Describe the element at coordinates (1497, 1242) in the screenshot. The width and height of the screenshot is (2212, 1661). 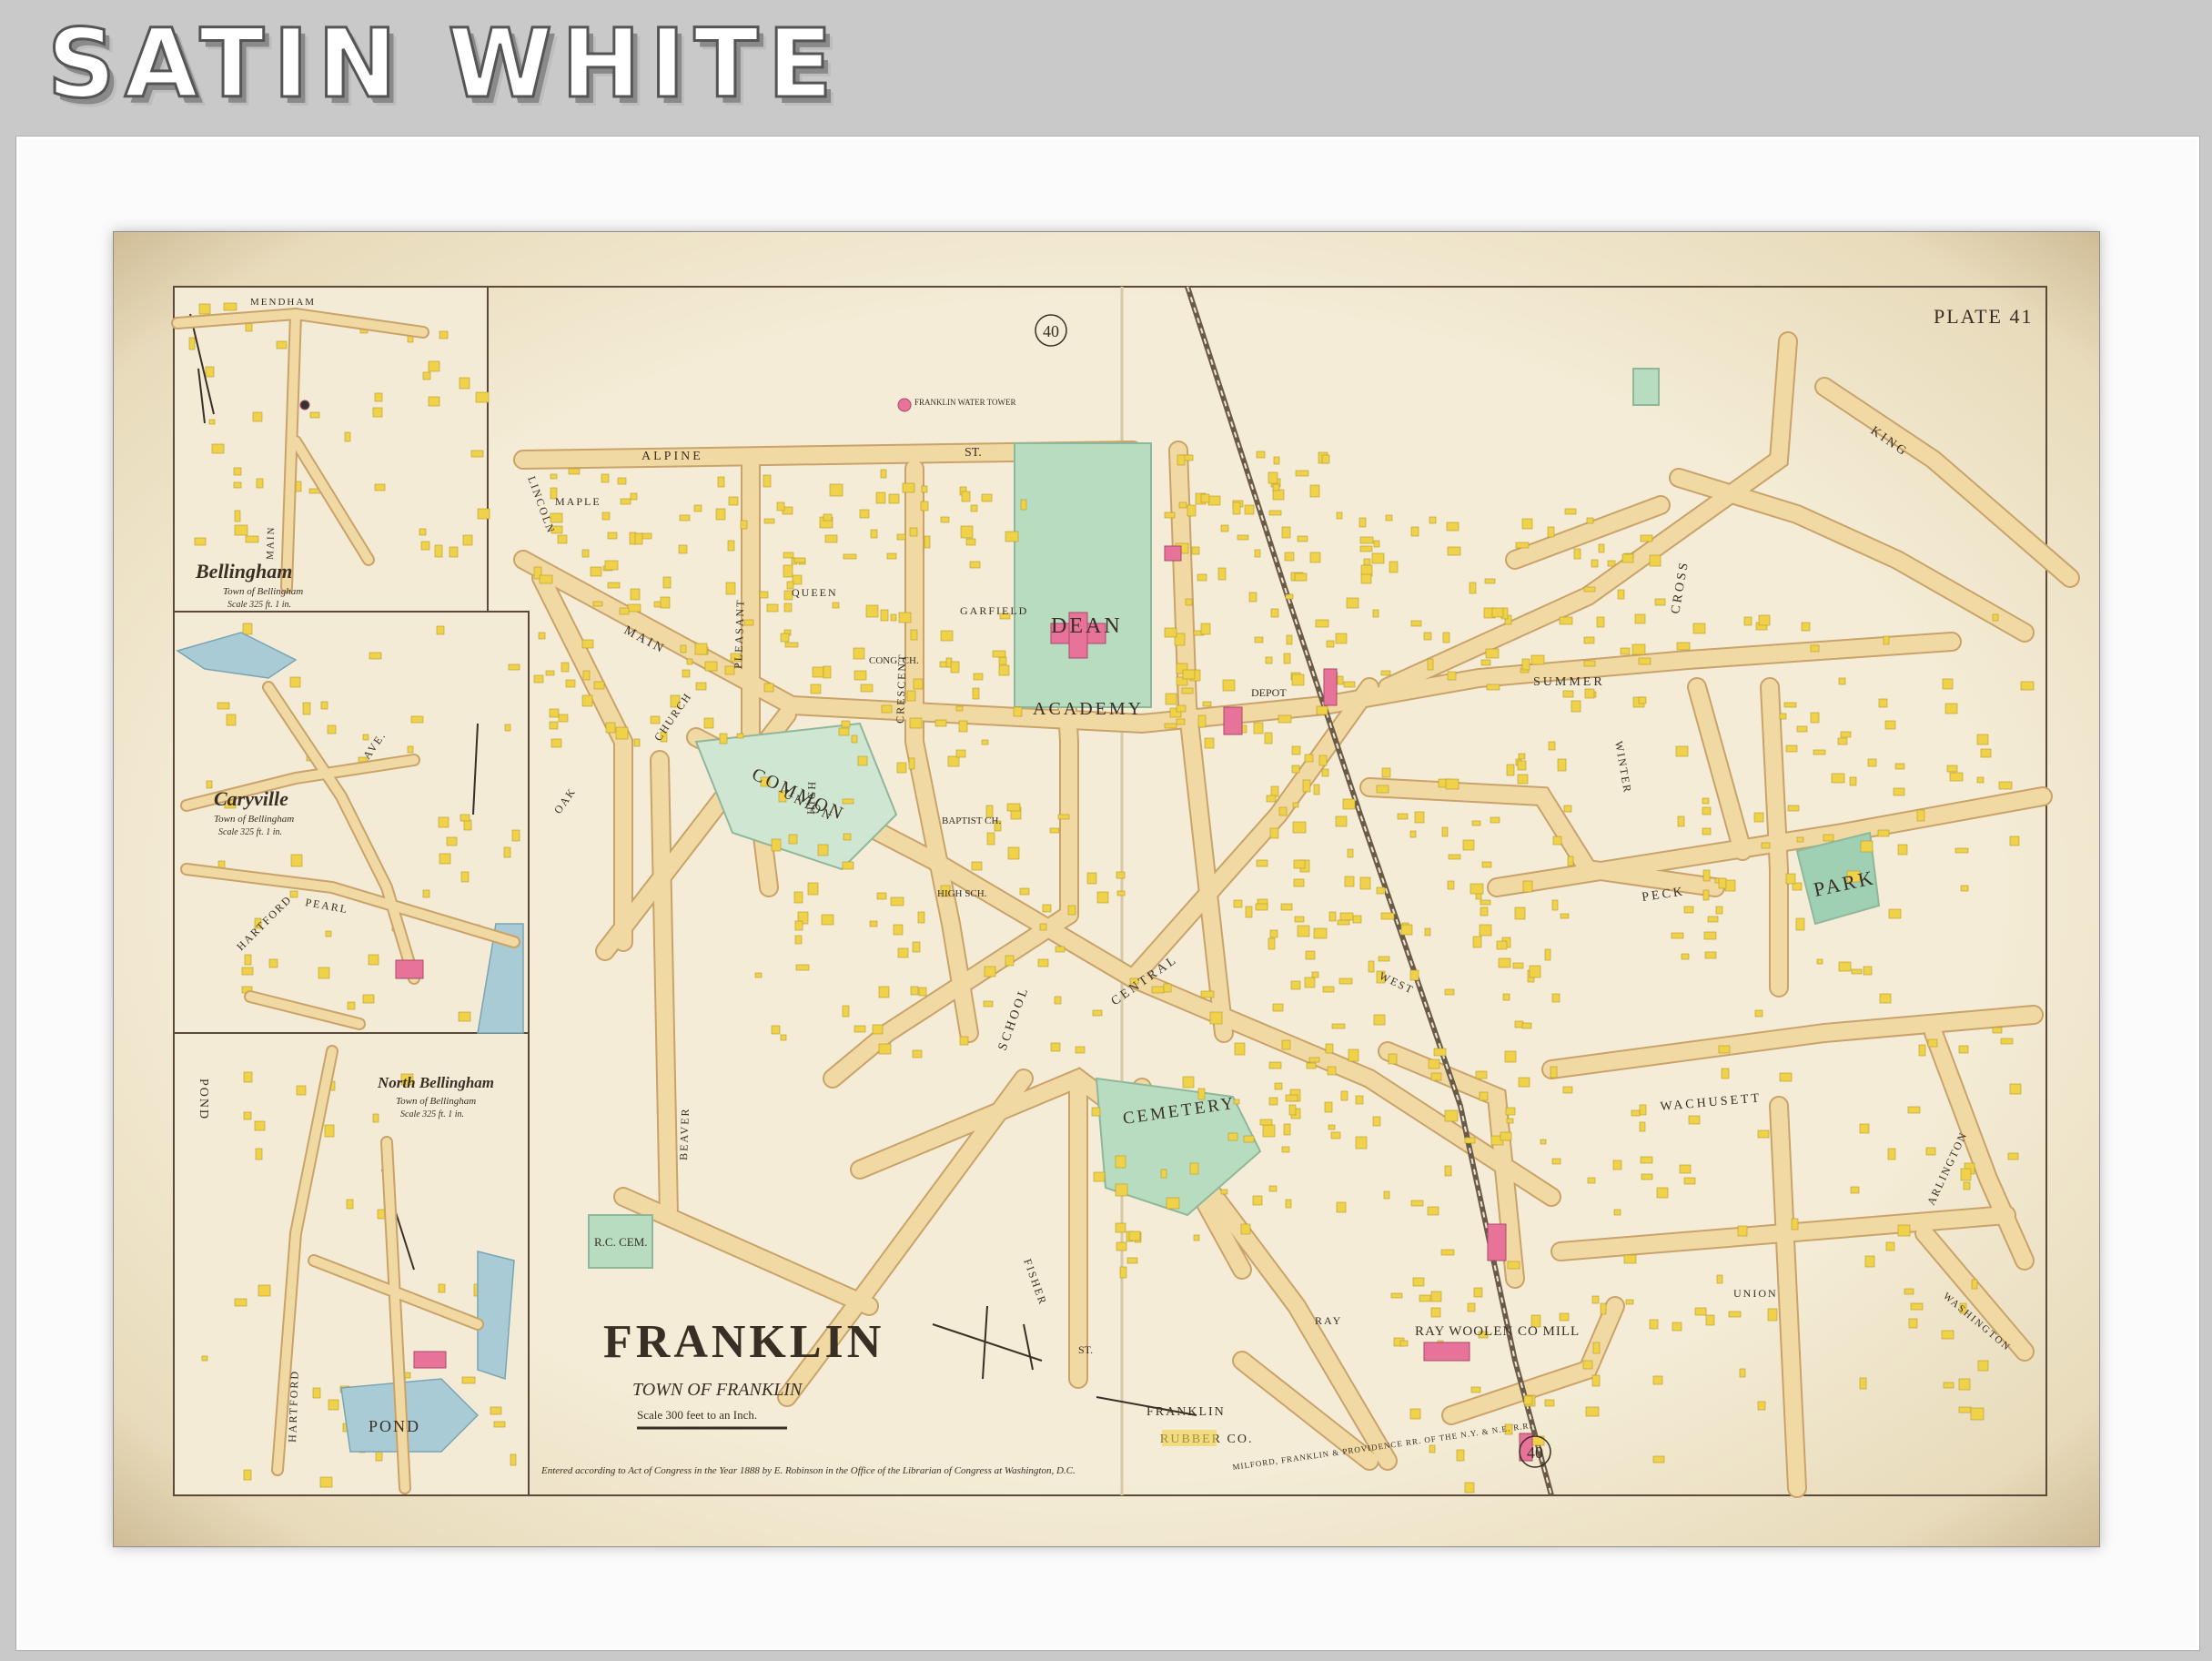
I see `mill-building` at that location.